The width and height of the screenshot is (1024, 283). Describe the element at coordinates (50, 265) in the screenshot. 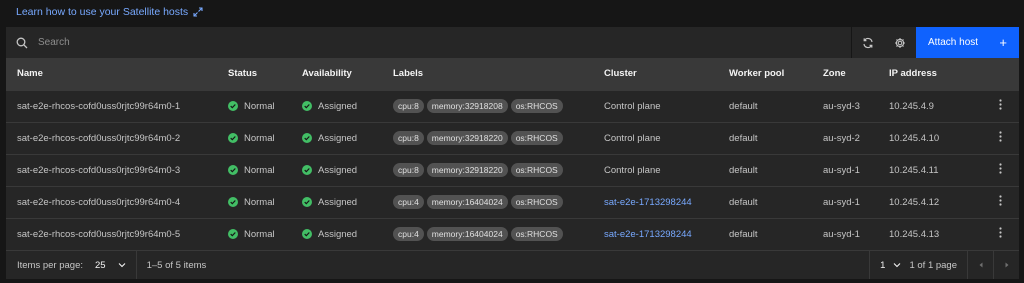

I see `items-per-page-label: Items per page:` at that location.